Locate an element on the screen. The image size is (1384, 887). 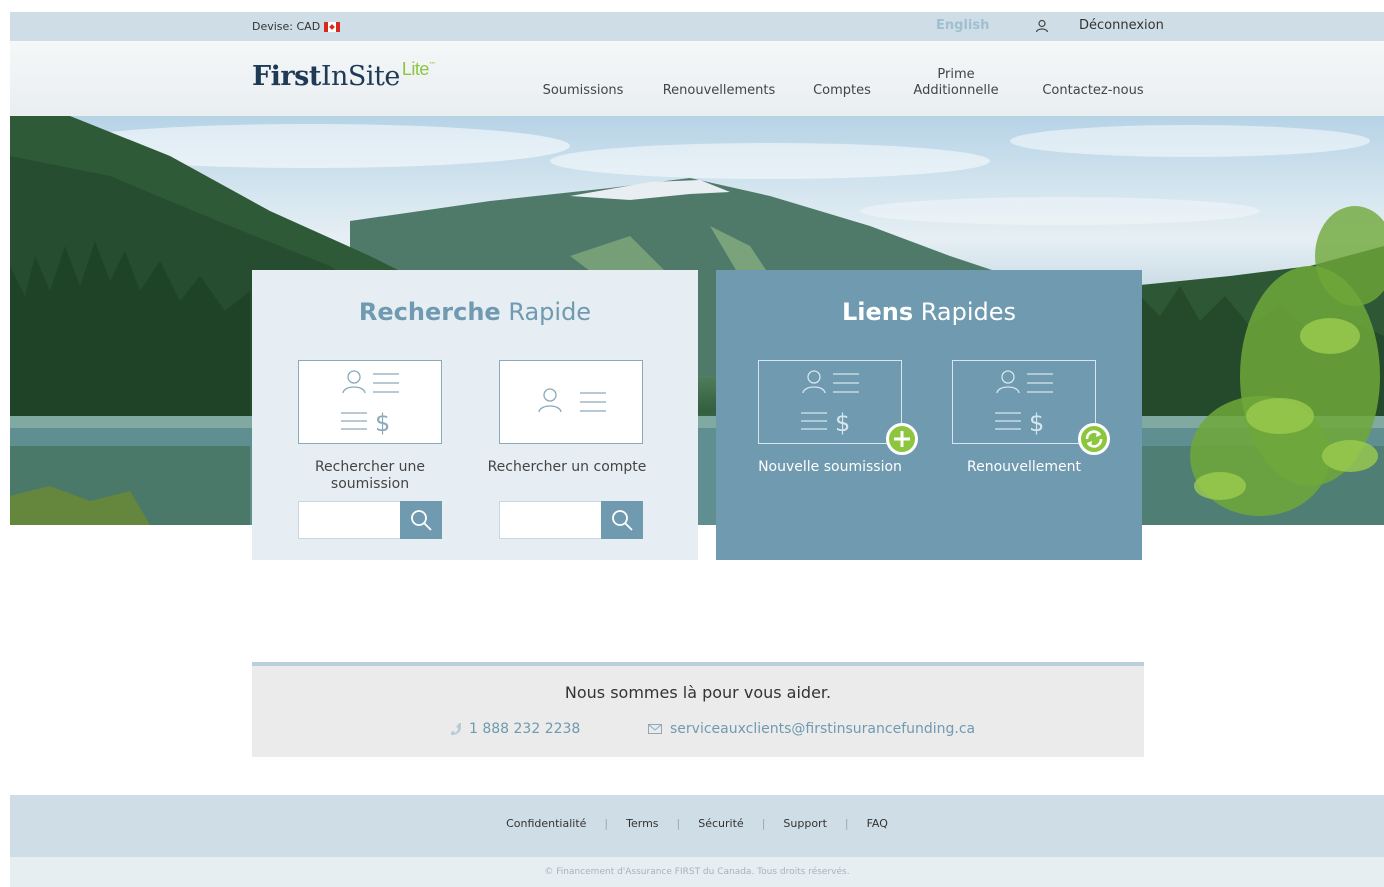
email-icon is located at coordinates (655, 729).